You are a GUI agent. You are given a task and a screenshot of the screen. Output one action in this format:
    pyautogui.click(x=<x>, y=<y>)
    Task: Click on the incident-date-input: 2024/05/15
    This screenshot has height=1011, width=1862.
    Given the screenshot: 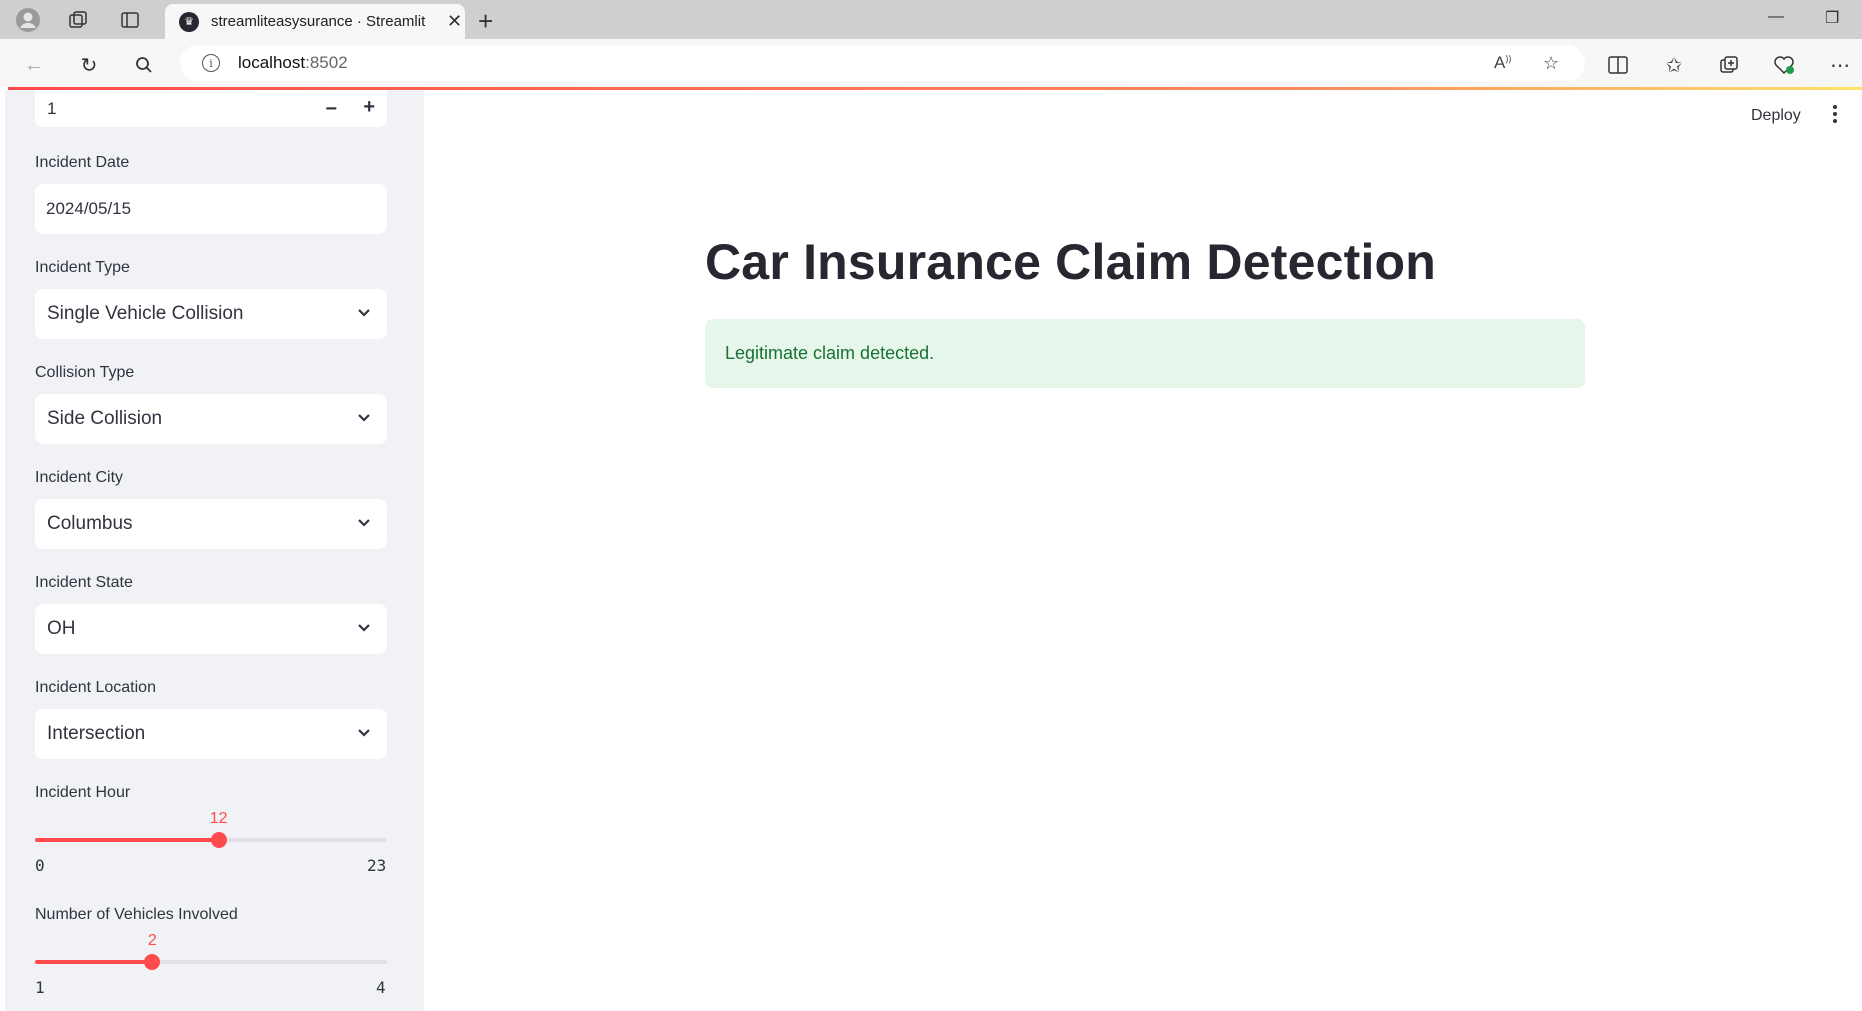 What is the action you would take?
    pyautogui.click(x=211, y=209)
    